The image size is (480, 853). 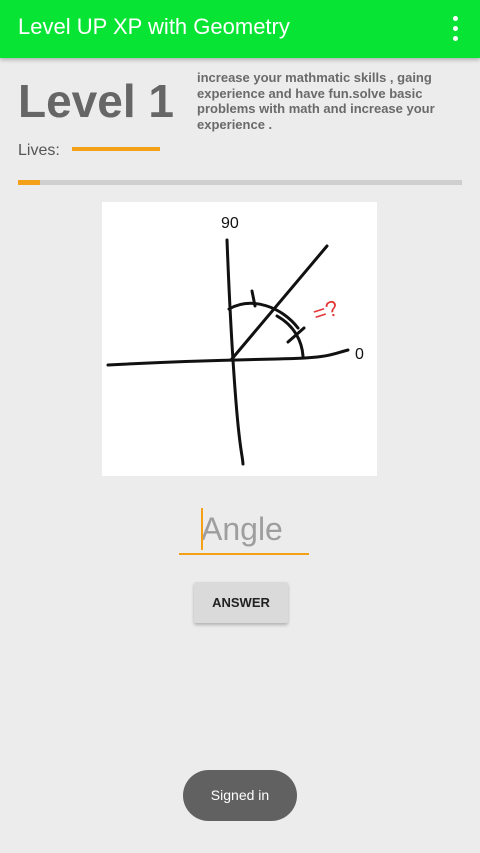 I want to click on toast-message: Signed in, so click(x=240, y=795).